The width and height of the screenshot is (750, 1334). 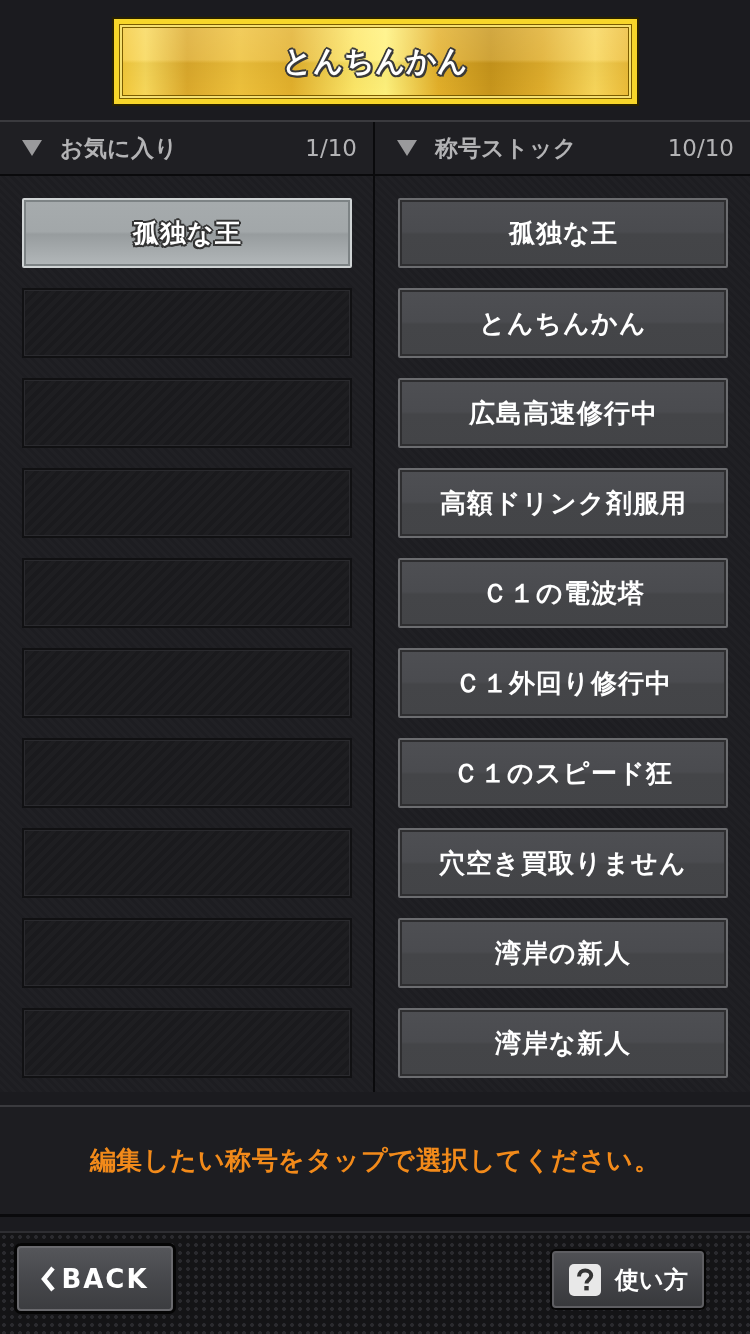 I want to click on help-icon, so click(x=584, y=1279).